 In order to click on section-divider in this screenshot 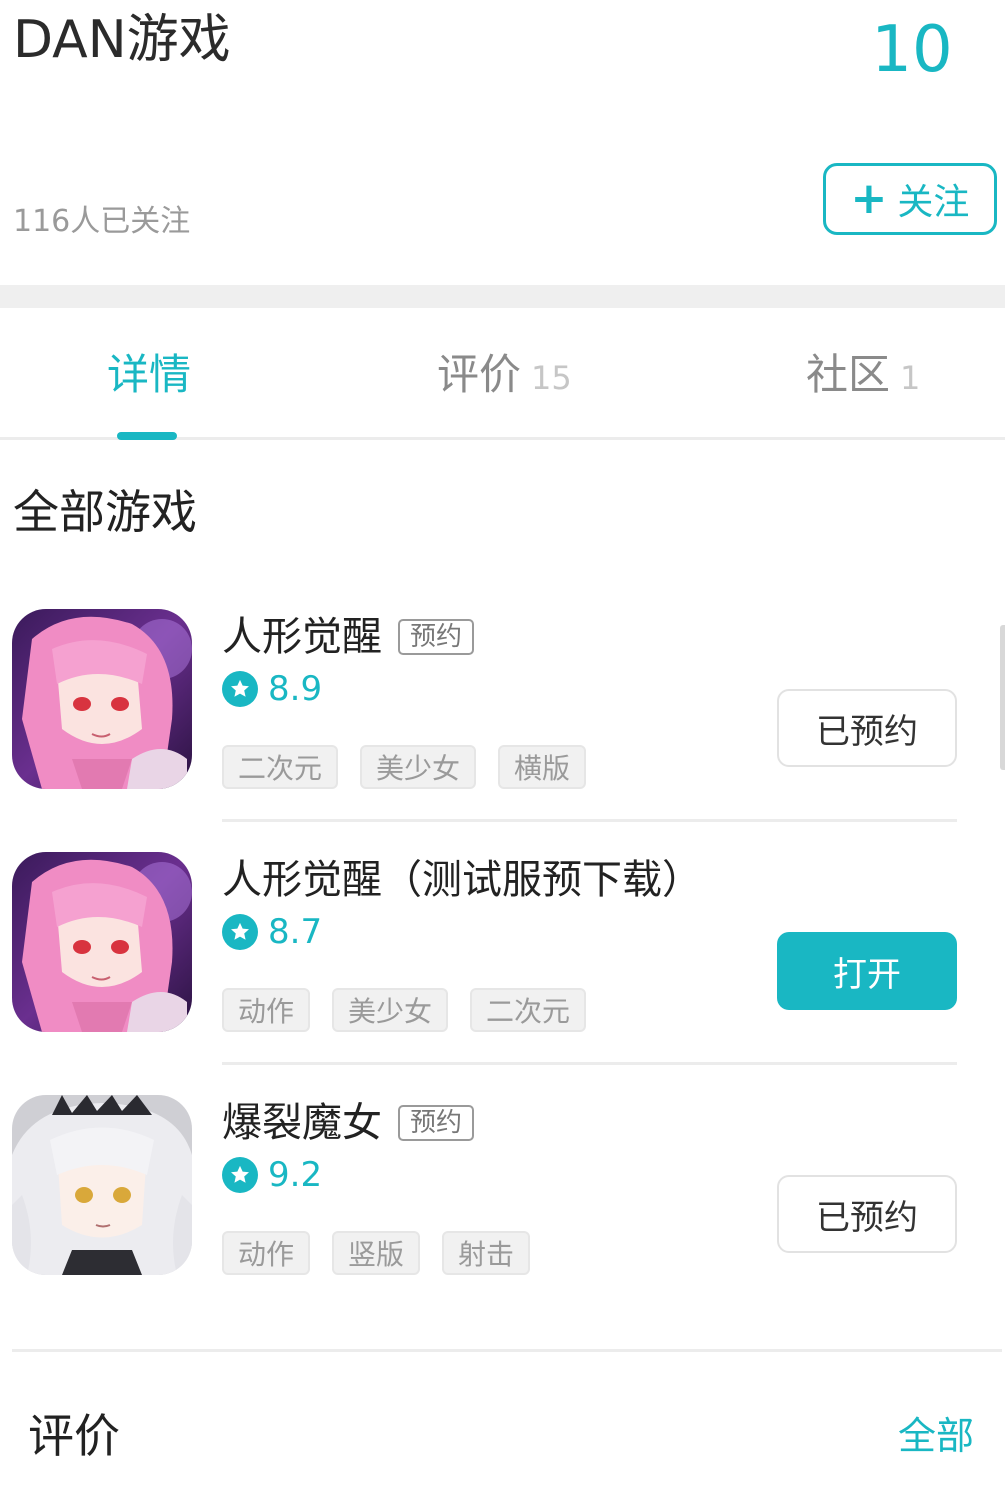, I will do `click(507, 1350)`.